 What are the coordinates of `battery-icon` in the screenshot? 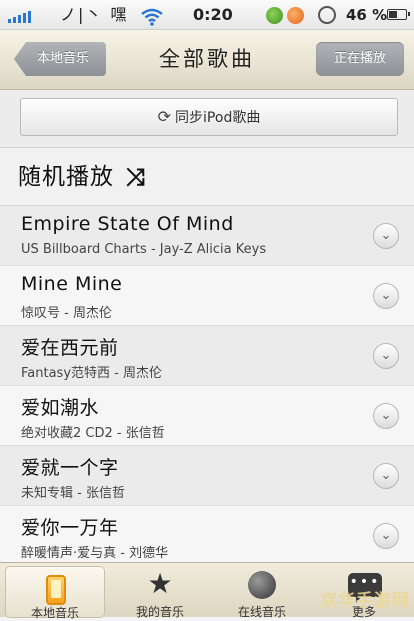 It's located at (398, 14).